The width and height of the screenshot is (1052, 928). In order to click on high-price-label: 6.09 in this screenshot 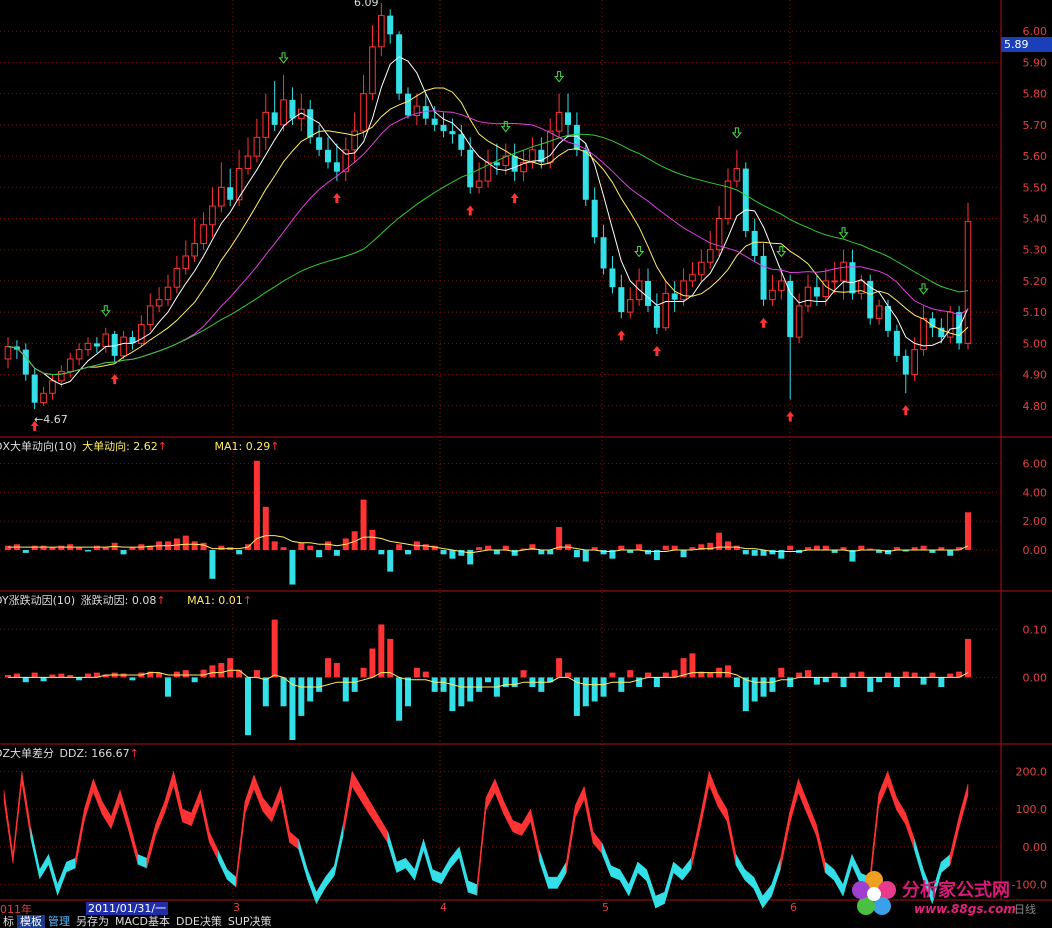, I will do `click(366, 4)`.